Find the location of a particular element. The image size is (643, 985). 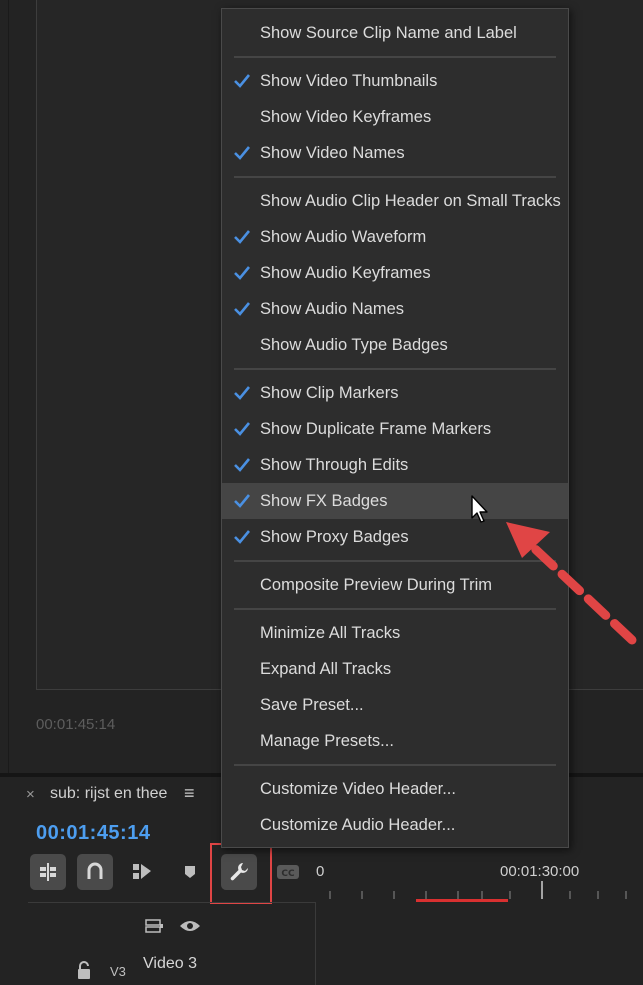

insert-nest-toggle is located at coordinates (48, 872).